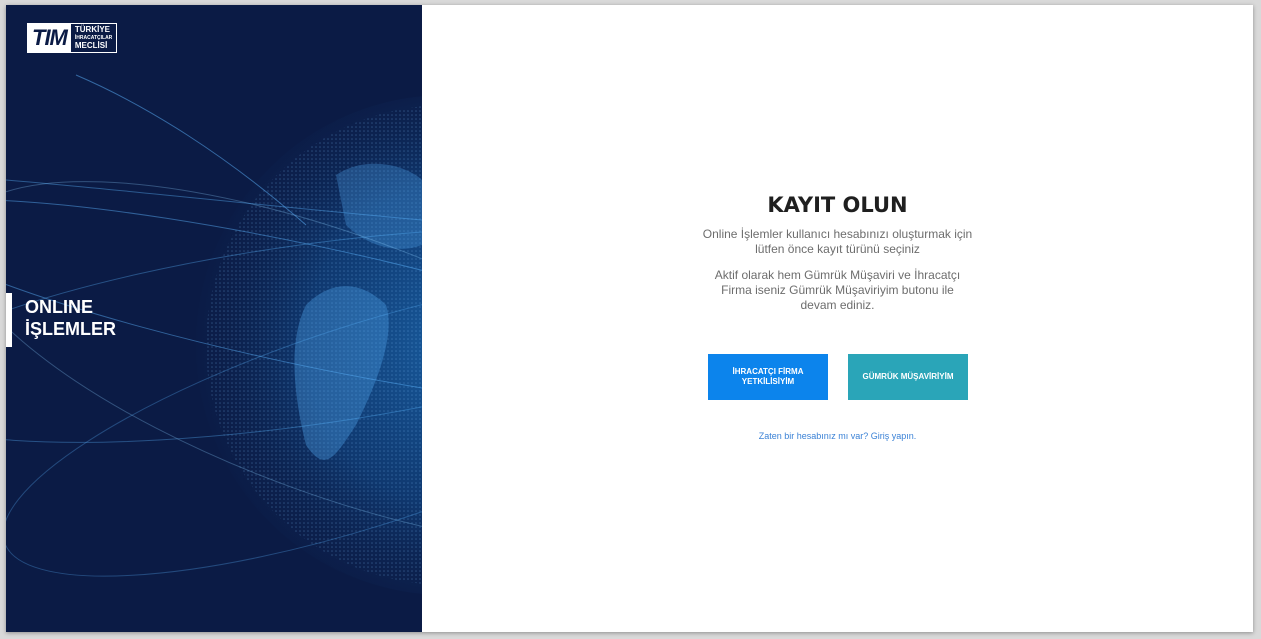 Image resolution: width=1261 pixels, height=639 pixels. What do you see at coordinates (9, 320) in the screenshot?
I see `title-accent-bar` at bounding box center [9, 320].